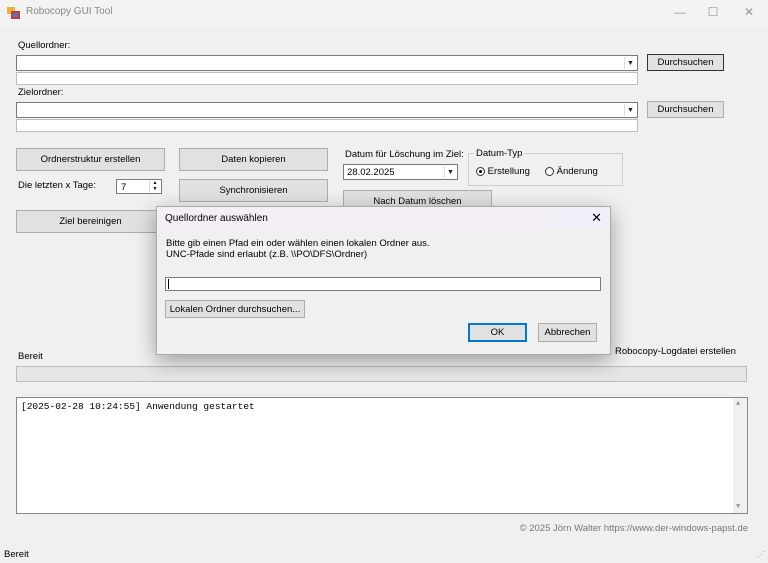  Describe the element at coordinates (738, 404) in the screenshot. I see `scroll-up-icon: ▲` at that location.